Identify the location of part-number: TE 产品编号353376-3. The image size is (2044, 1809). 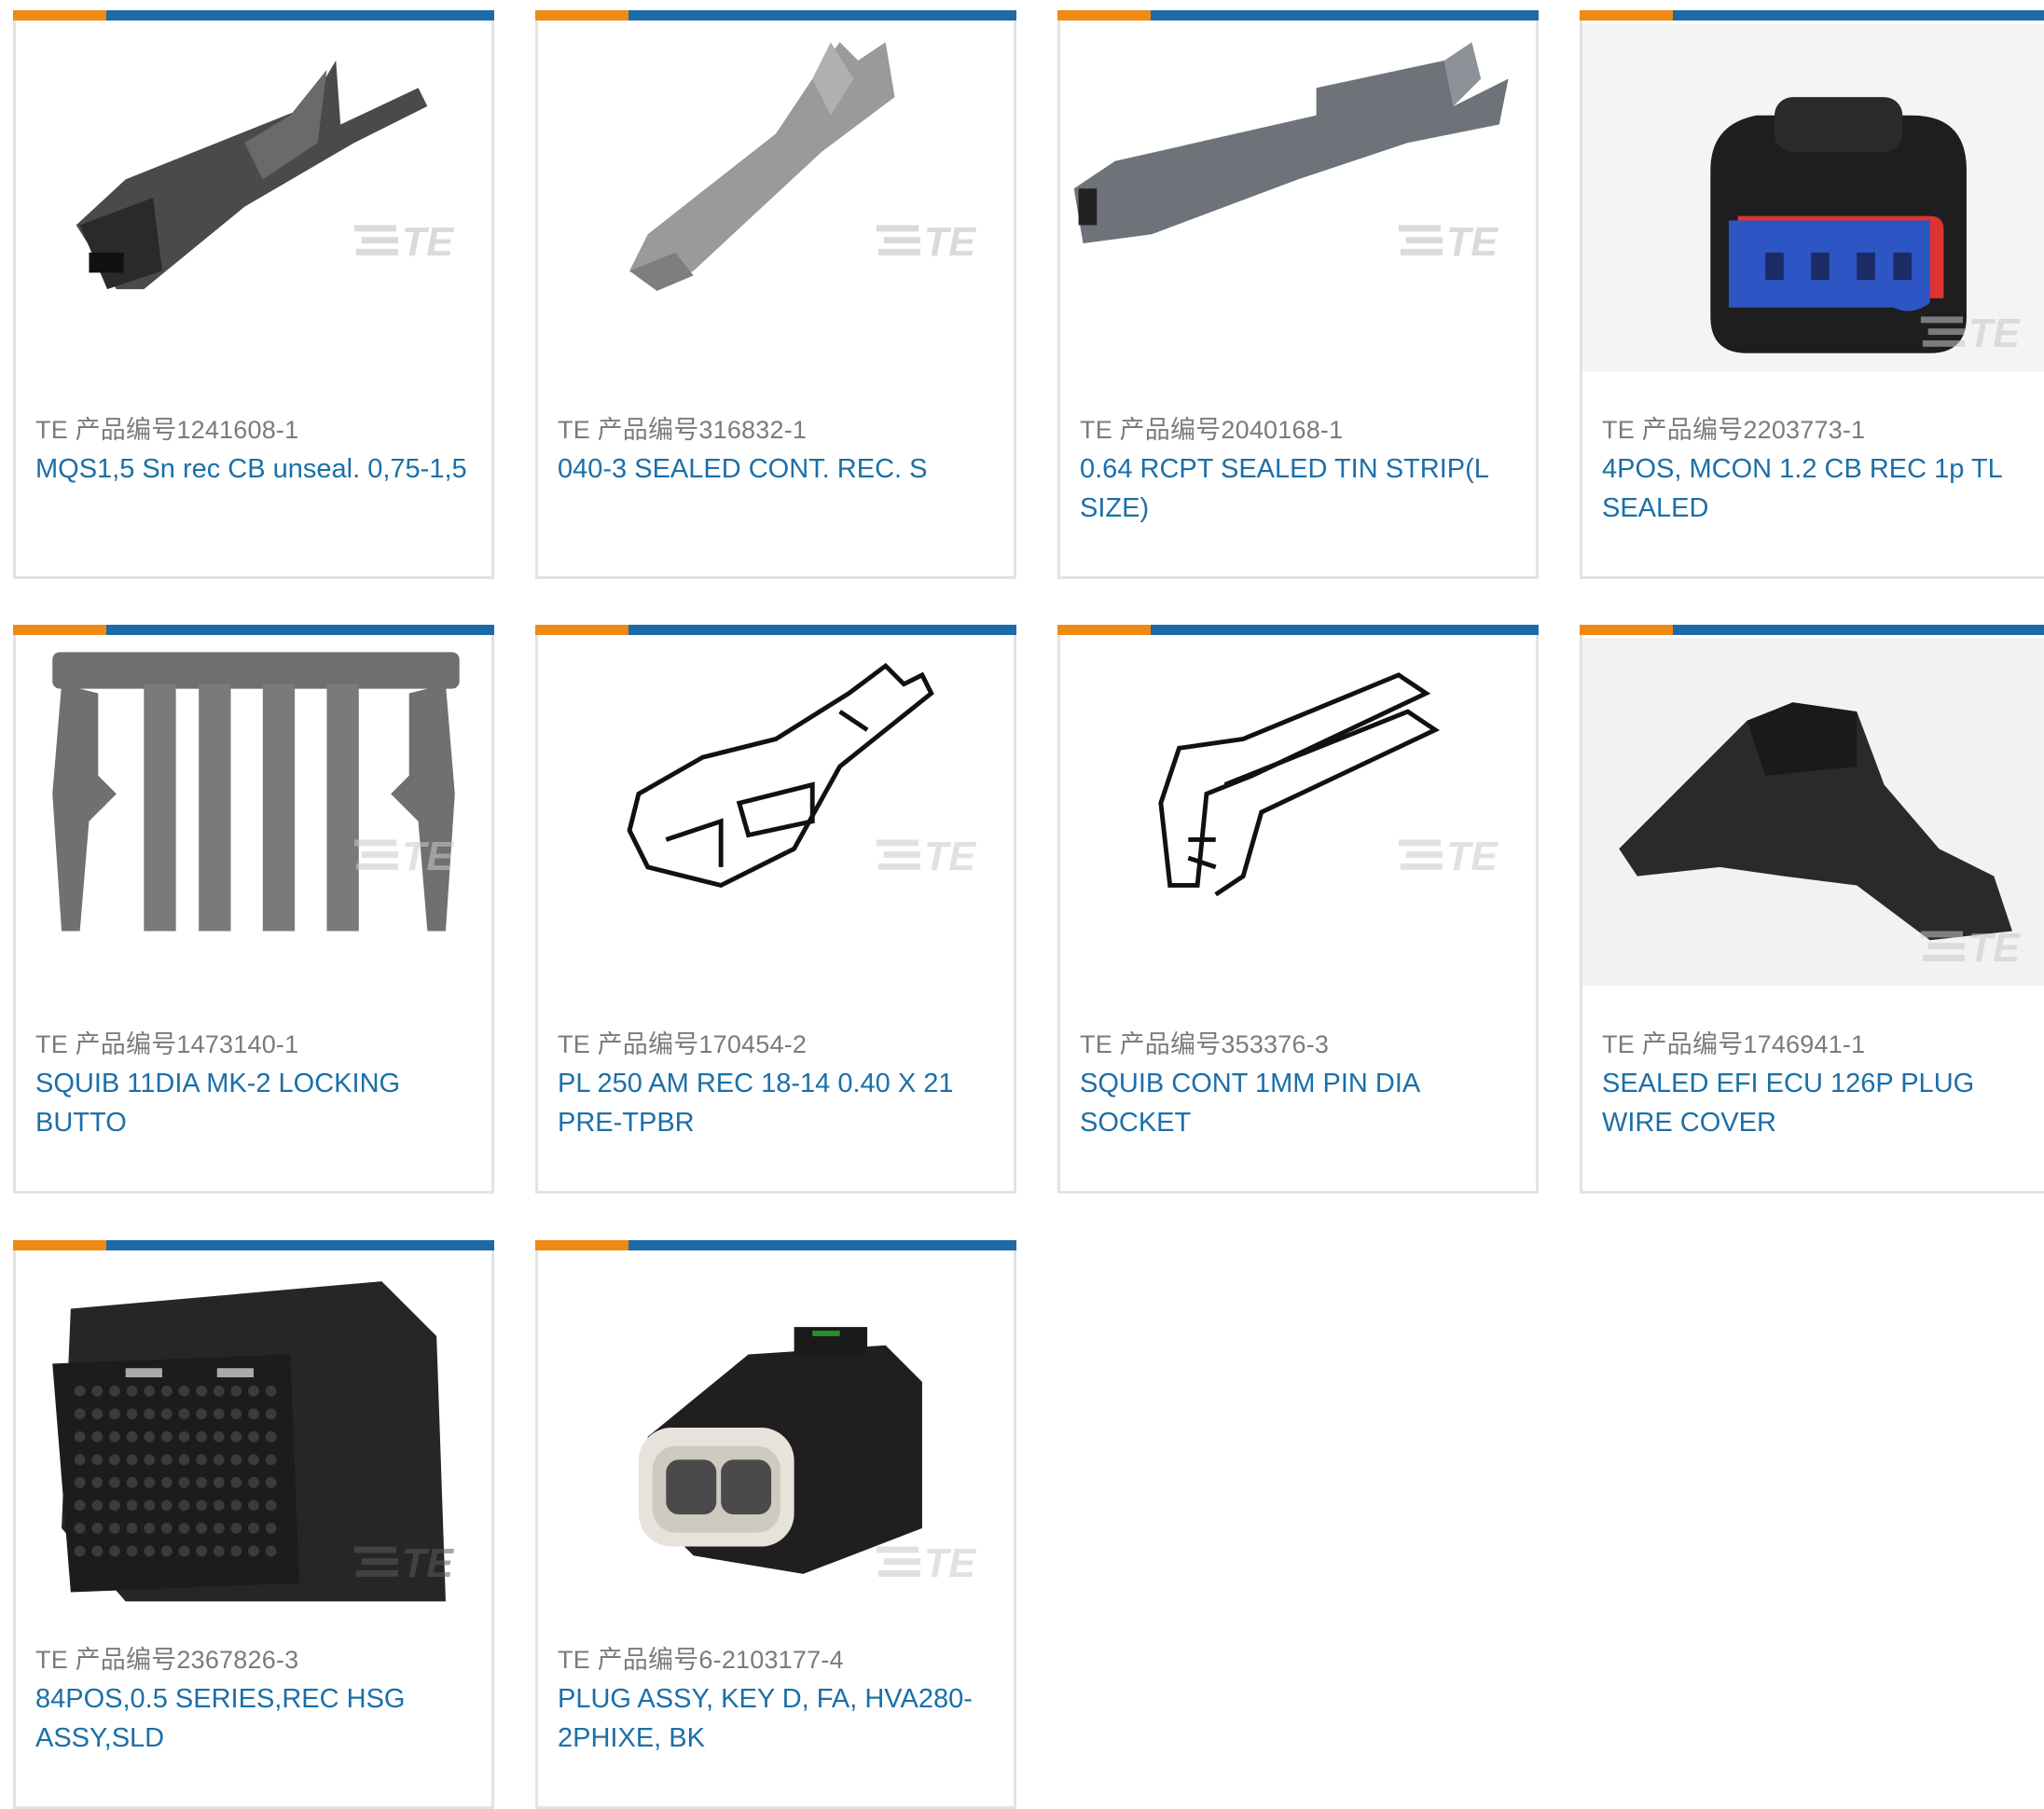
(1204, 1042).